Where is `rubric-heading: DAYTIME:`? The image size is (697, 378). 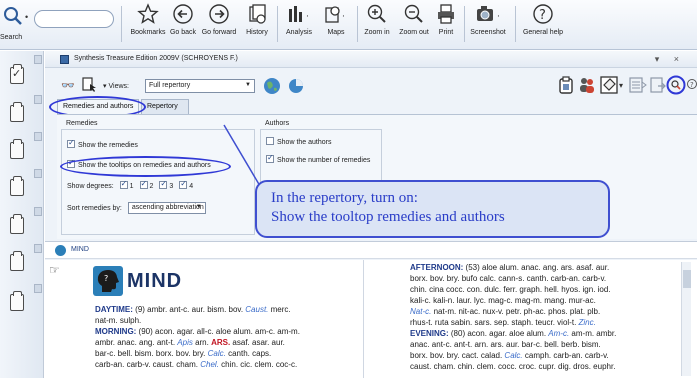 rubric-heading: DAYTIME: is located at coordinates (114, 309).